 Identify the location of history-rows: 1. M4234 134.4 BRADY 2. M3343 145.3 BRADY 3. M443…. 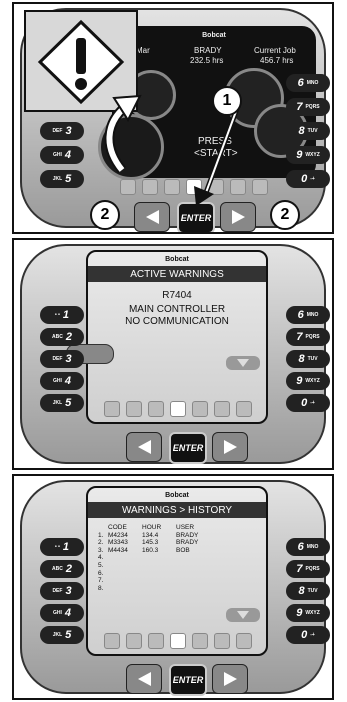
(157, 562).